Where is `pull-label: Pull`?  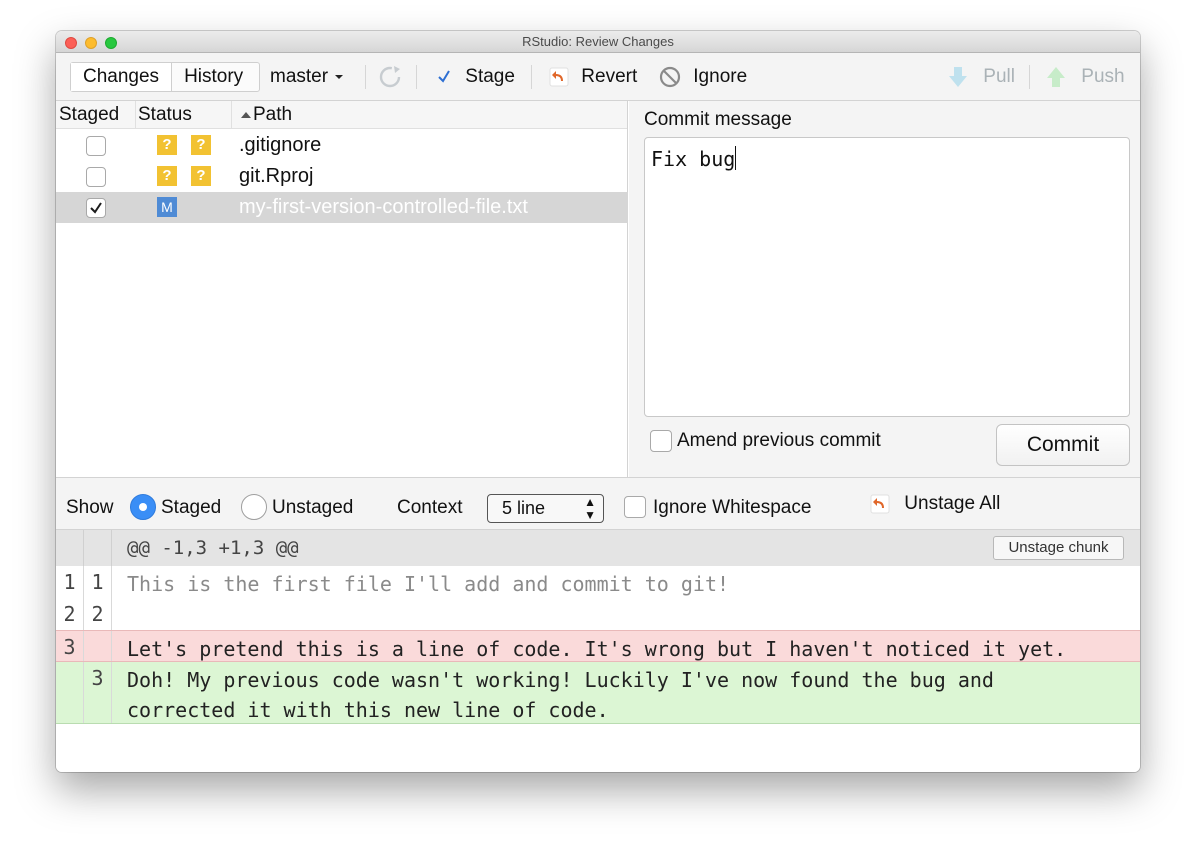 pull-label: Pull is located at coordinates (999, 77).